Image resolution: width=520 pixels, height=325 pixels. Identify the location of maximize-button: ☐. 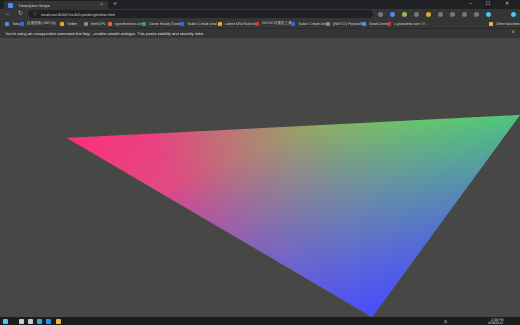
(488, 4).